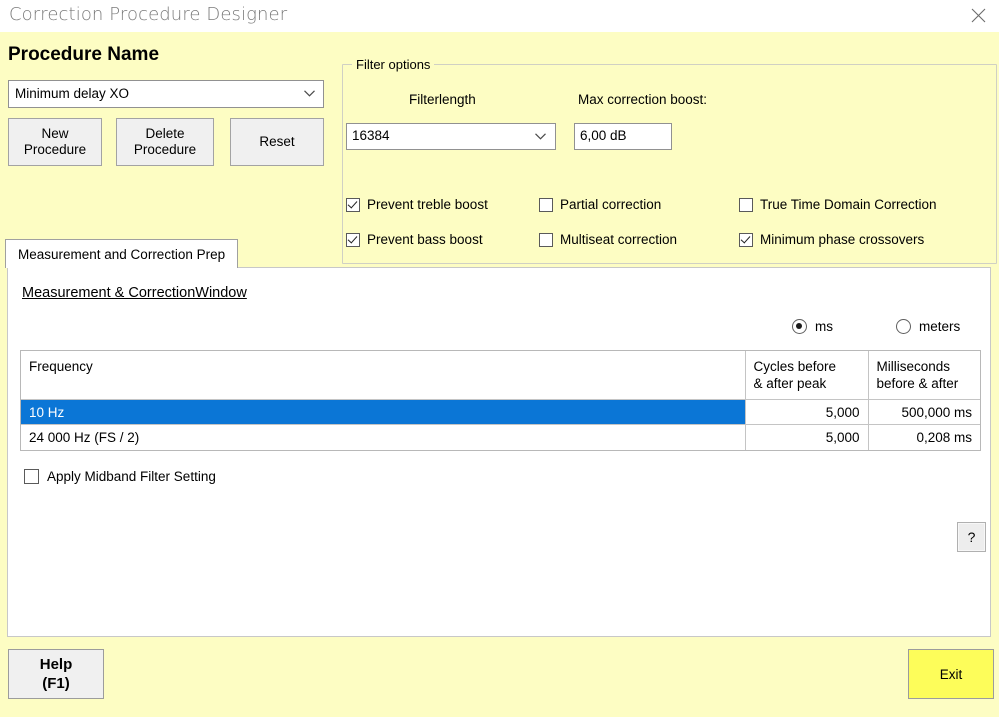 Image resolution: width=999 pixels, height=717 pixels. I want to click on checkbox-label: Minimum phase crossovers, so click(842, 239).